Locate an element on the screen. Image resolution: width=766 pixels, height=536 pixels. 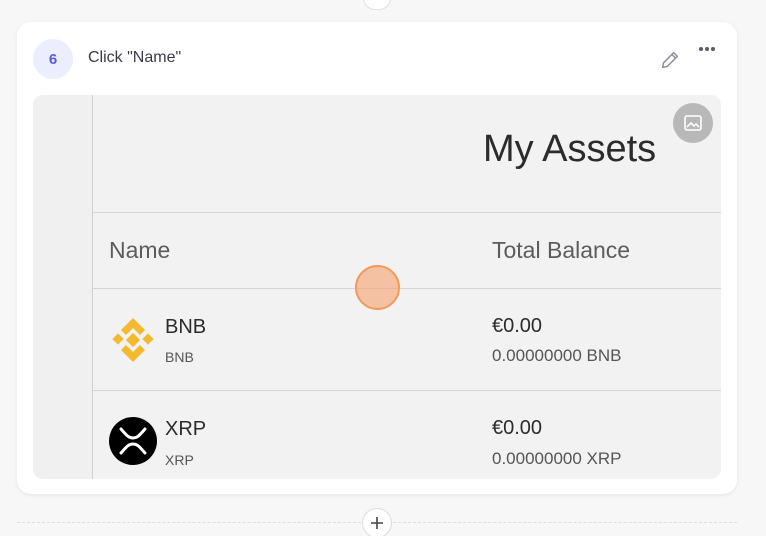
page-title: My Assets is located at coordinates (570, 149).